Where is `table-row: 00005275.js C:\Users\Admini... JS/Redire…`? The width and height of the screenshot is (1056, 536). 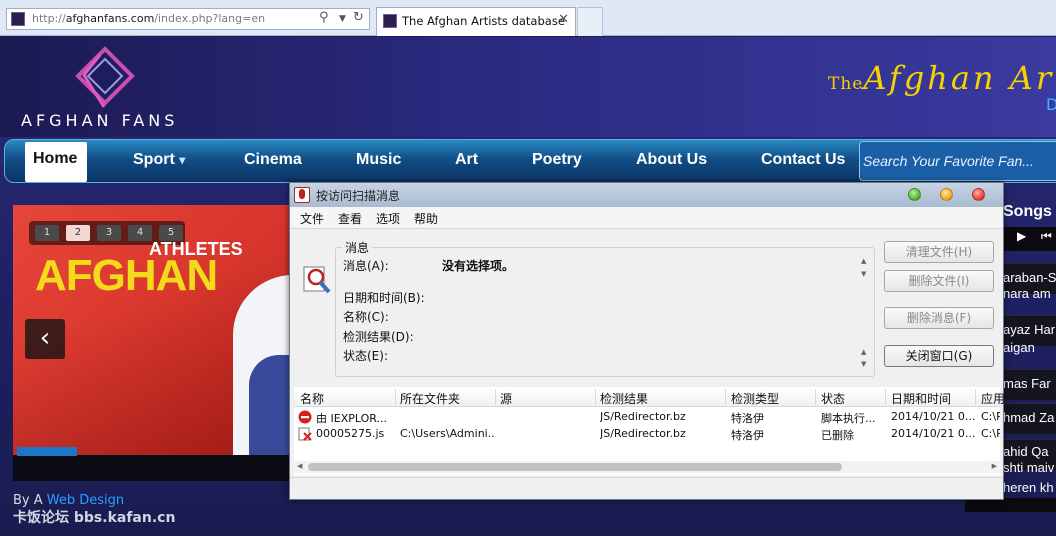
table-row: 00005275.js C:\Users\Admini... JS/Redire… is located at coordinates (647, 434).